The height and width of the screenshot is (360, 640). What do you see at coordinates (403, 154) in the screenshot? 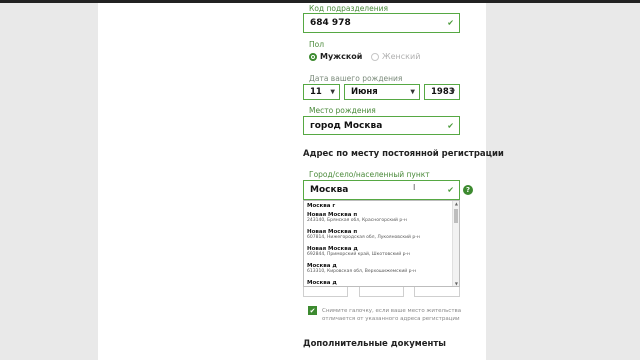
I see `registration-section-title: Адрес по месту постоянной регистрации` at bounding box center [403, 154].